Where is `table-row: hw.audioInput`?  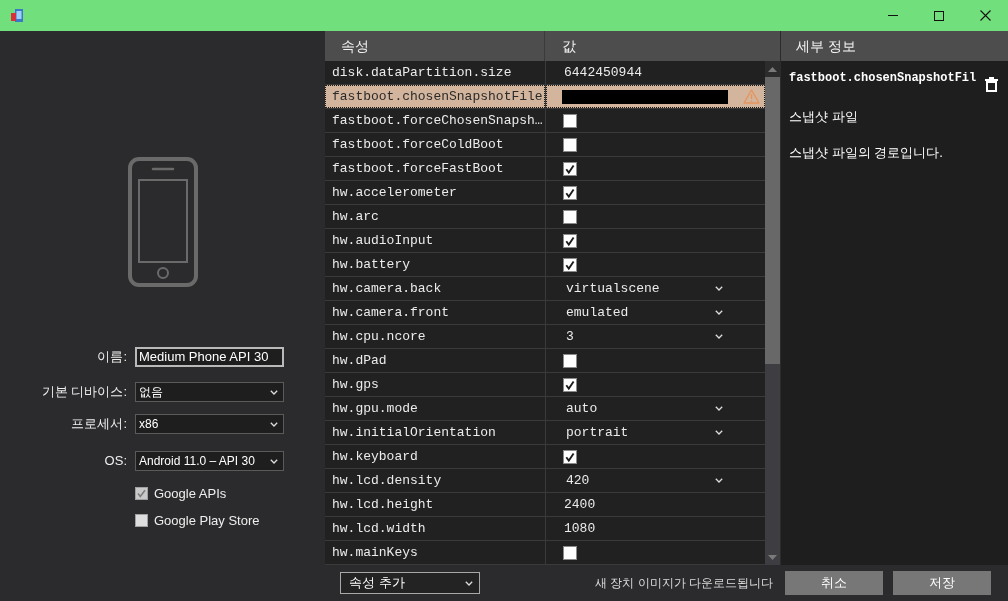 table-row: hw.audioInput is located at coordinates (545, 241).